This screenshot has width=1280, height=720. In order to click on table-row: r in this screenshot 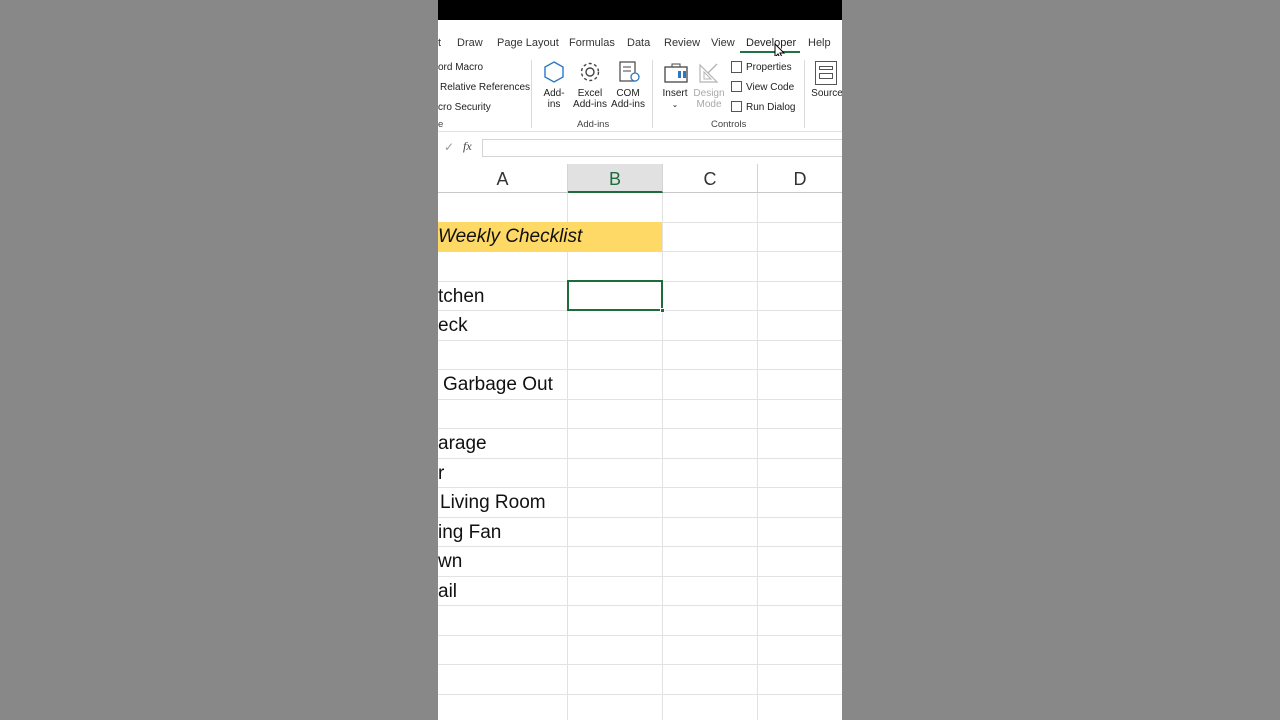, I will do `click(640, 473)`.